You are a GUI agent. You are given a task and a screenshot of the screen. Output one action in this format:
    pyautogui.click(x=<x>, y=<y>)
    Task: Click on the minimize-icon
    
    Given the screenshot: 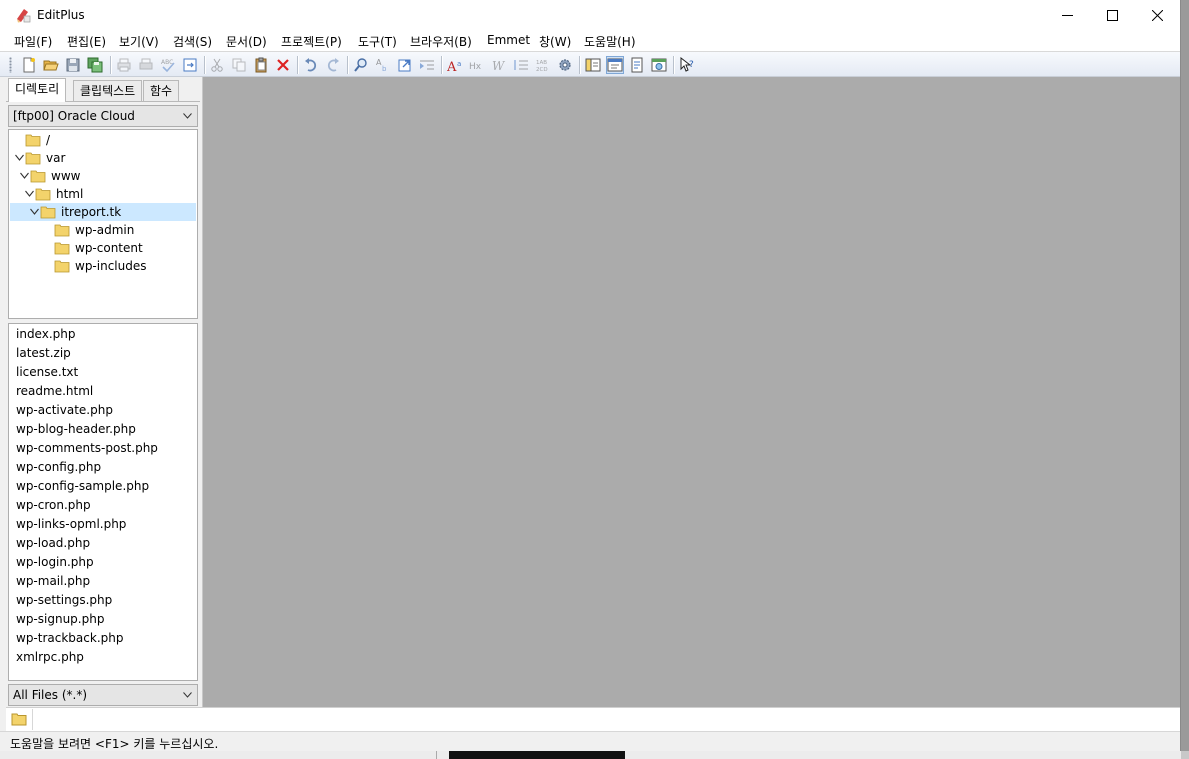 What is the action you would take?
    pyautogui.click(x=1067, y=15)
    